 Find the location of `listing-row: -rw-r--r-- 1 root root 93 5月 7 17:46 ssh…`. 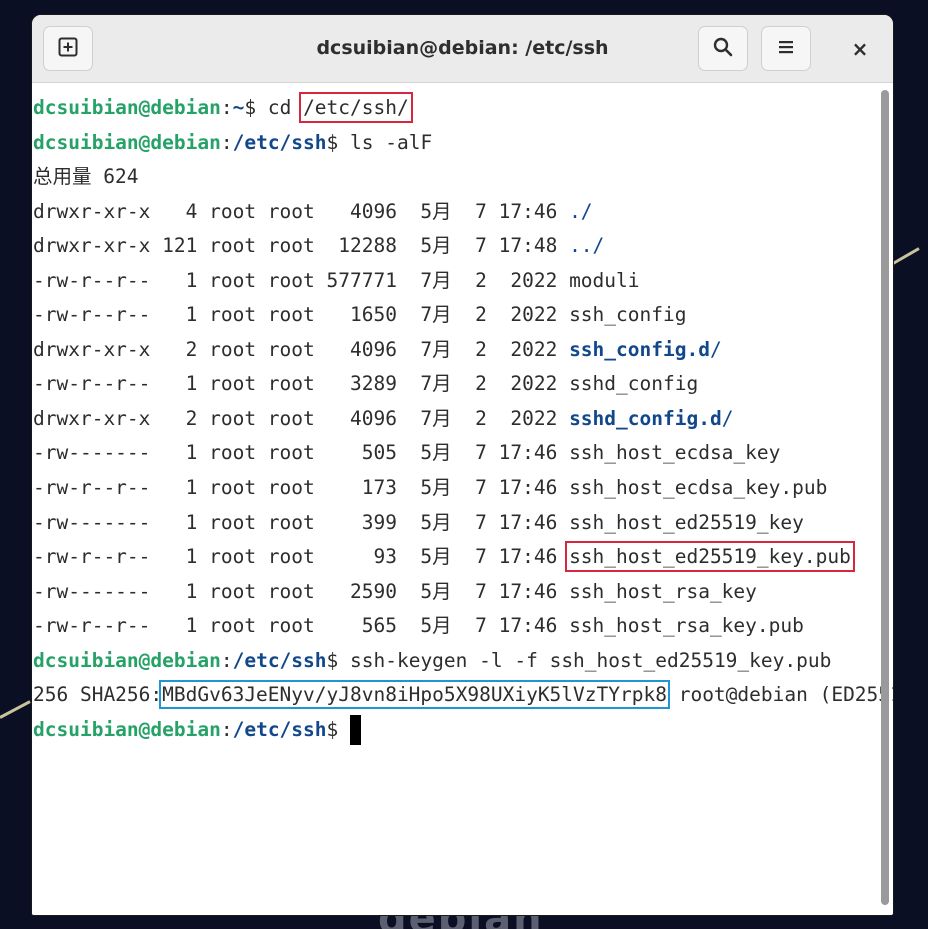

listing-row: -rw-r--r-- 1 root root 93 5月 7 17:46 ssh… is located at coordinates (454, 557).